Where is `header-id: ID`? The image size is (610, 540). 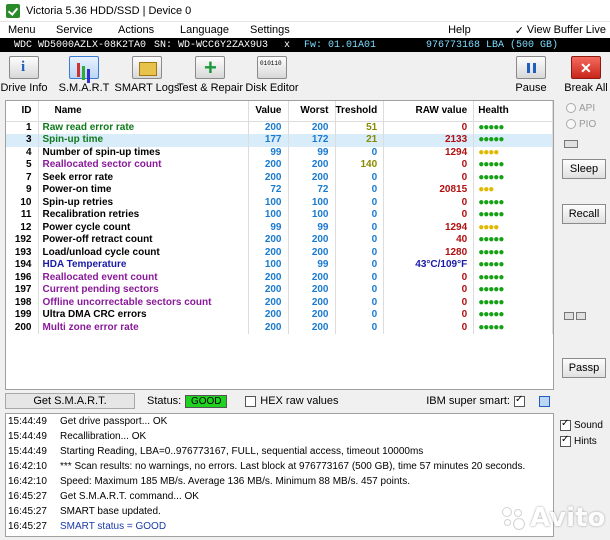 header-id: ID is located at coordinates (22, 111).